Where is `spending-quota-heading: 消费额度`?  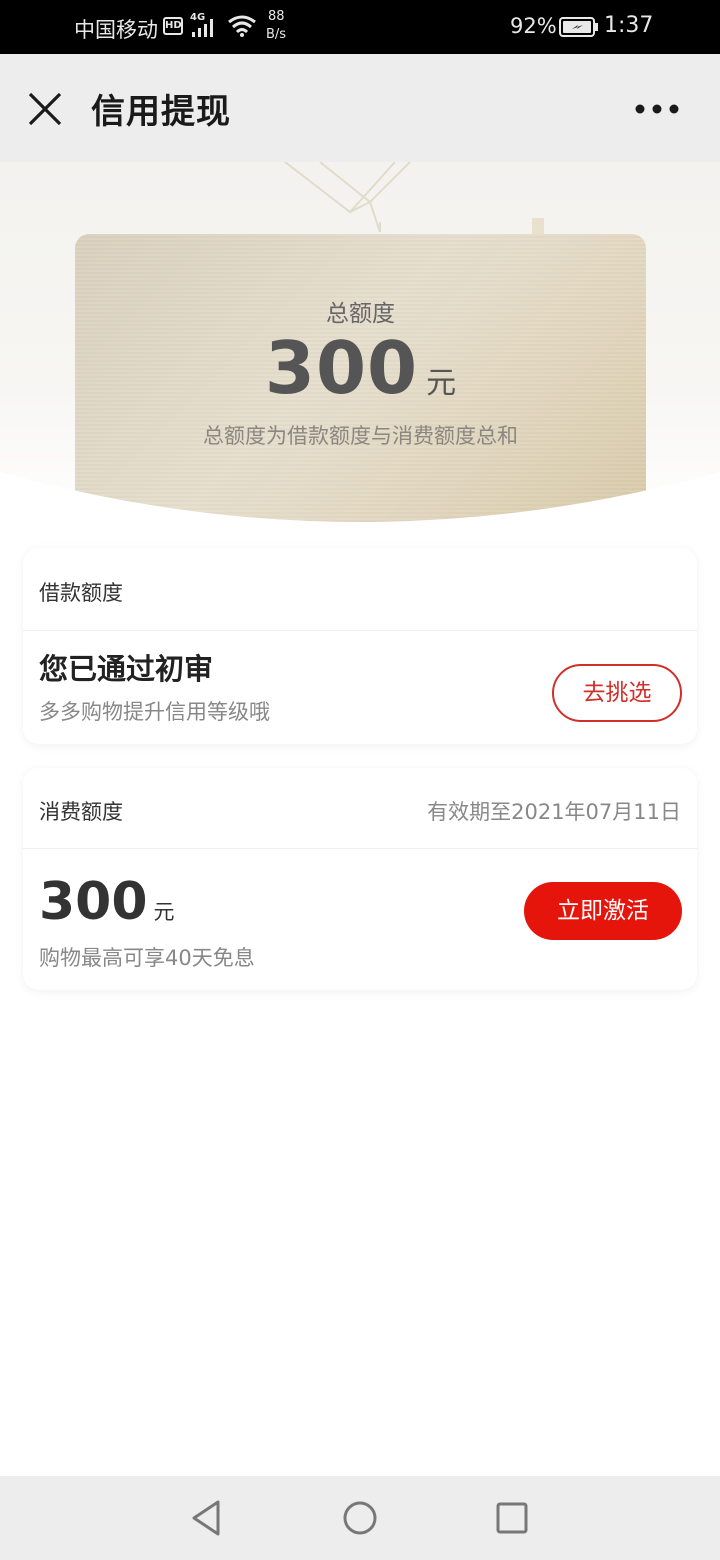
spending-quota-heading: 消费额度 is located at coordinates (81, 812).